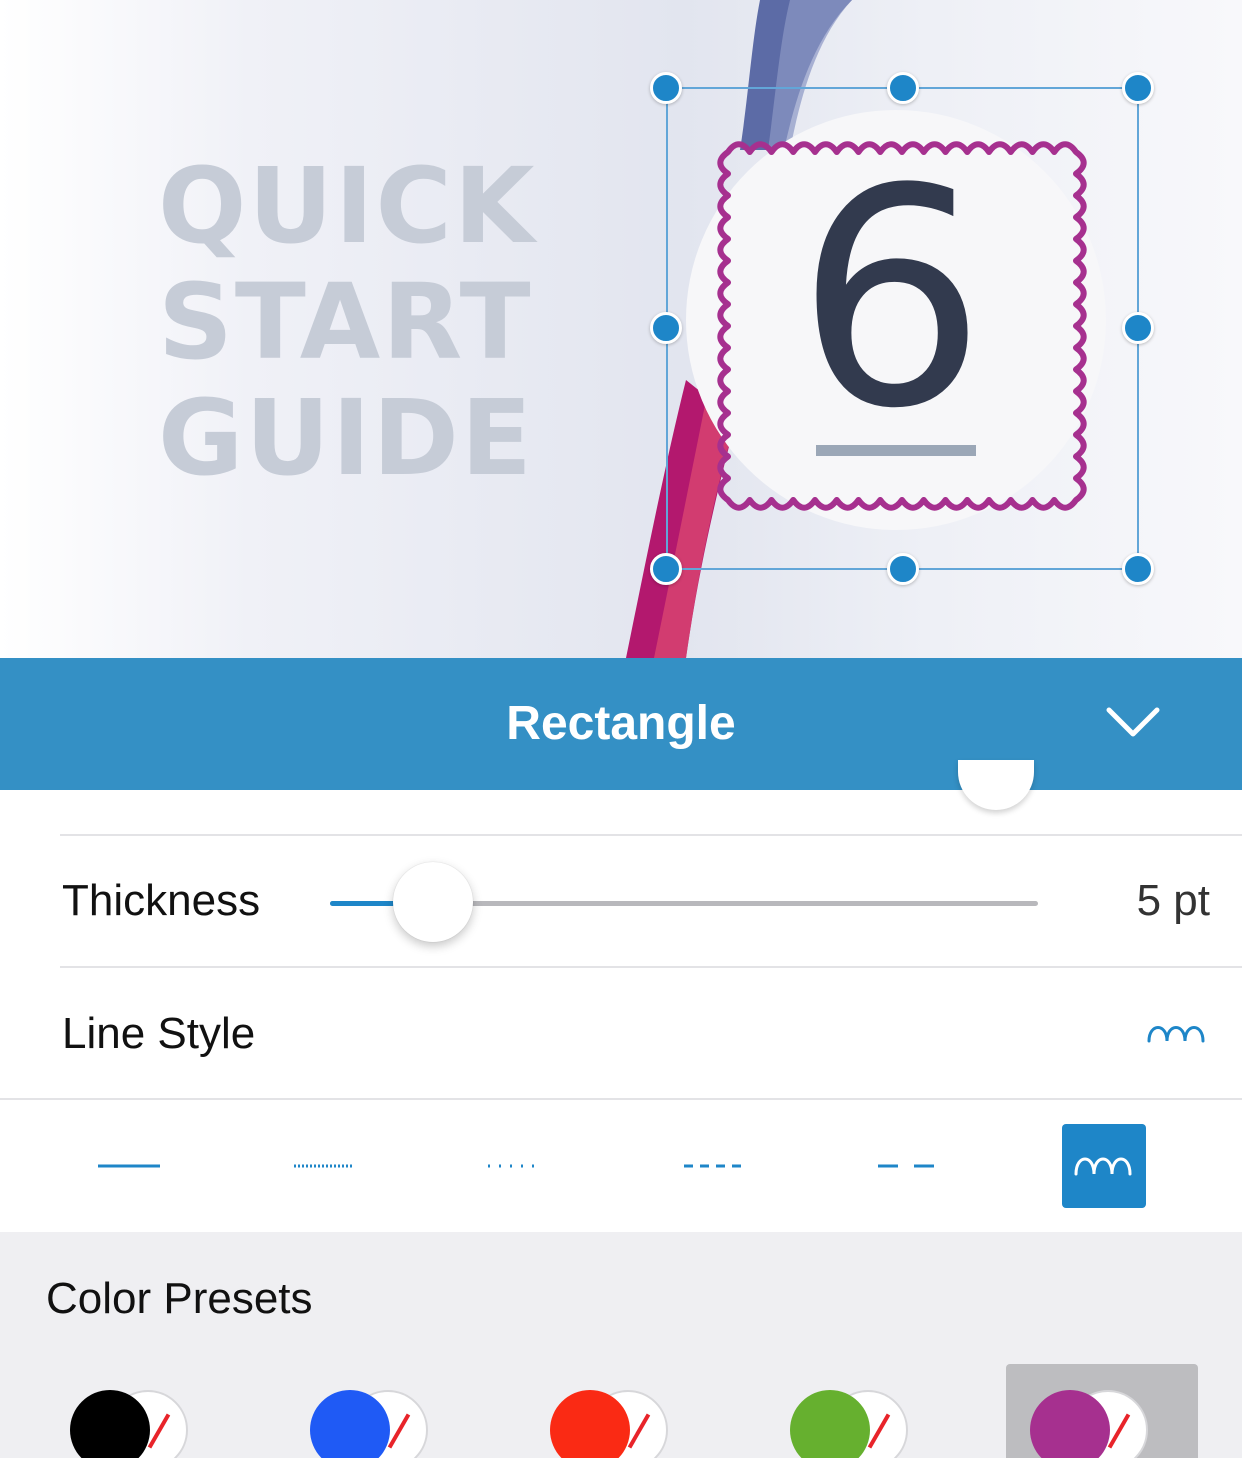 This screenshot has width=1242, height=1458. I want to click on resize-handle-top, so click(903, 88).